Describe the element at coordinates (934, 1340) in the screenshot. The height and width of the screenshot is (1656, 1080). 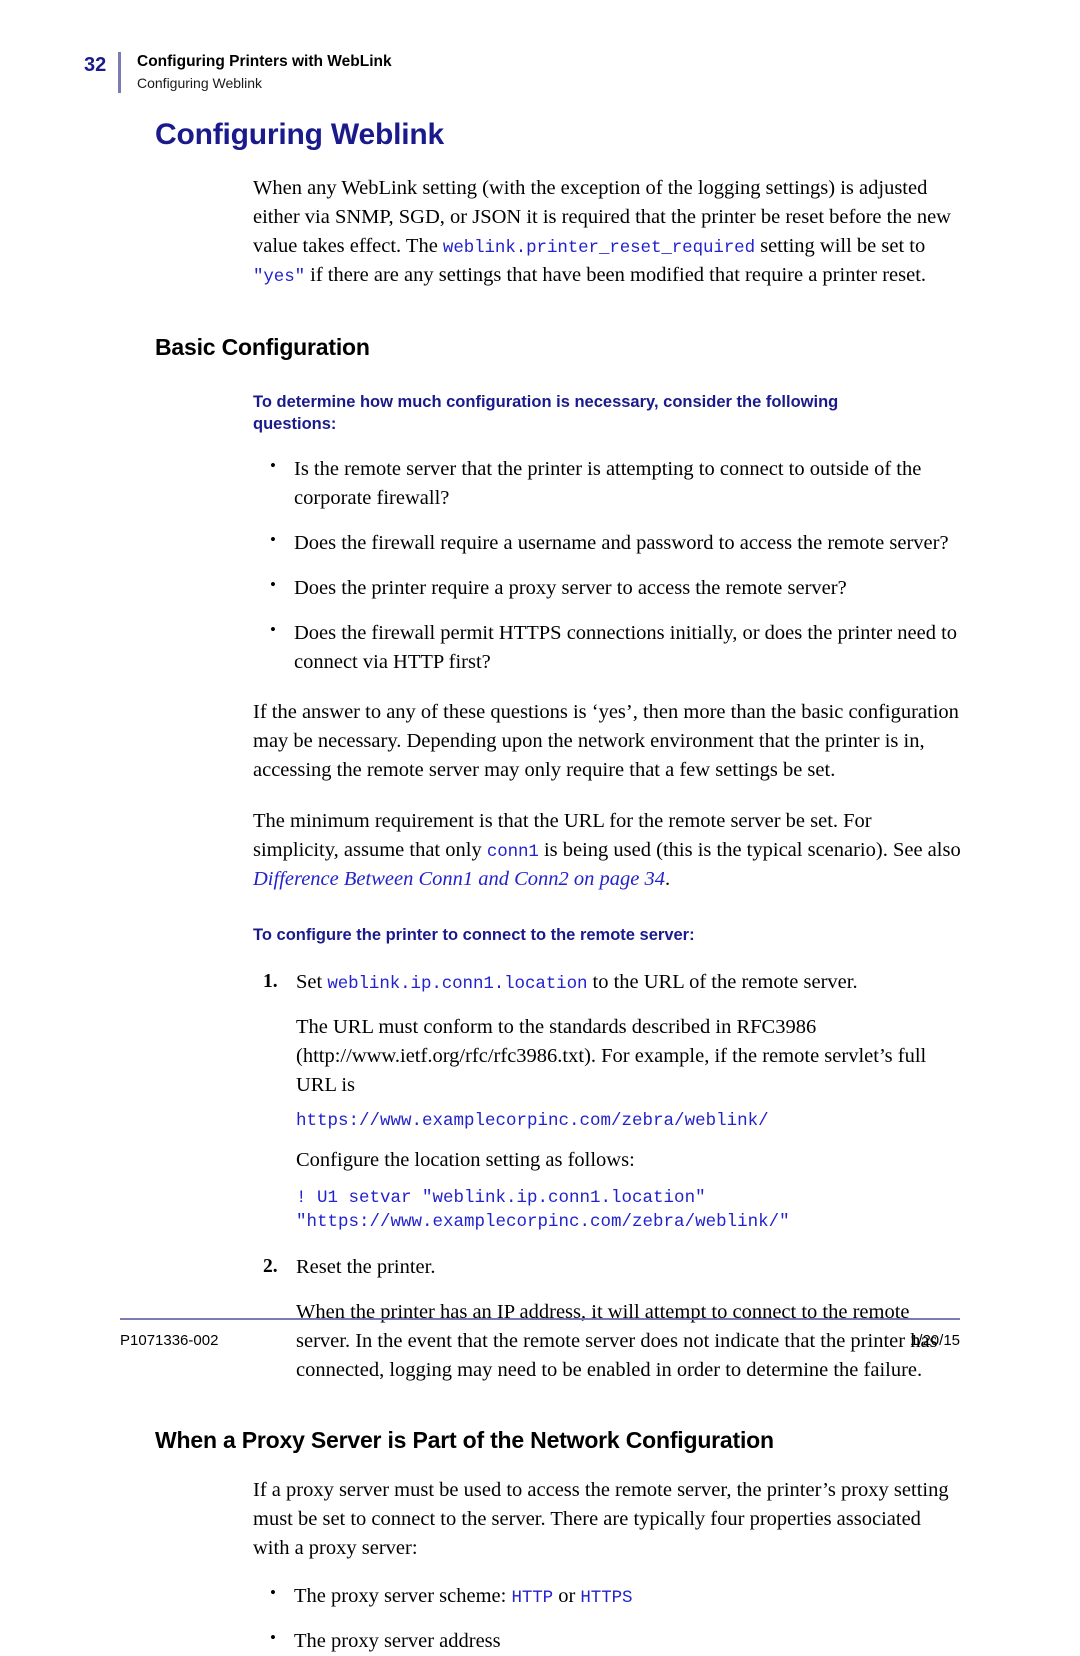
I see `footer-date: 1/20/15` at that location.